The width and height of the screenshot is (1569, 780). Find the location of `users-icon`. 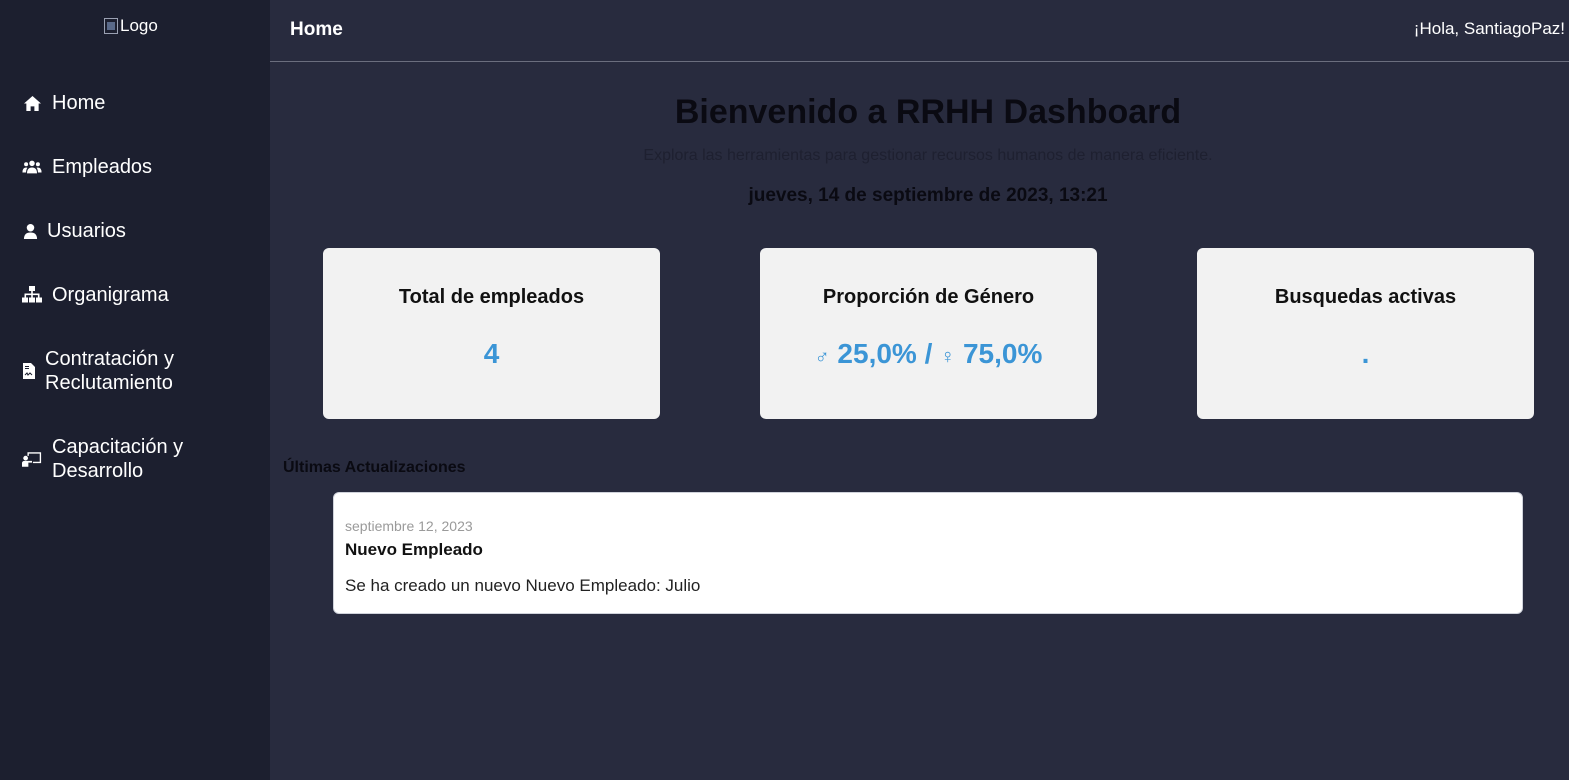

users-icon is located at coordinates (32, 167).